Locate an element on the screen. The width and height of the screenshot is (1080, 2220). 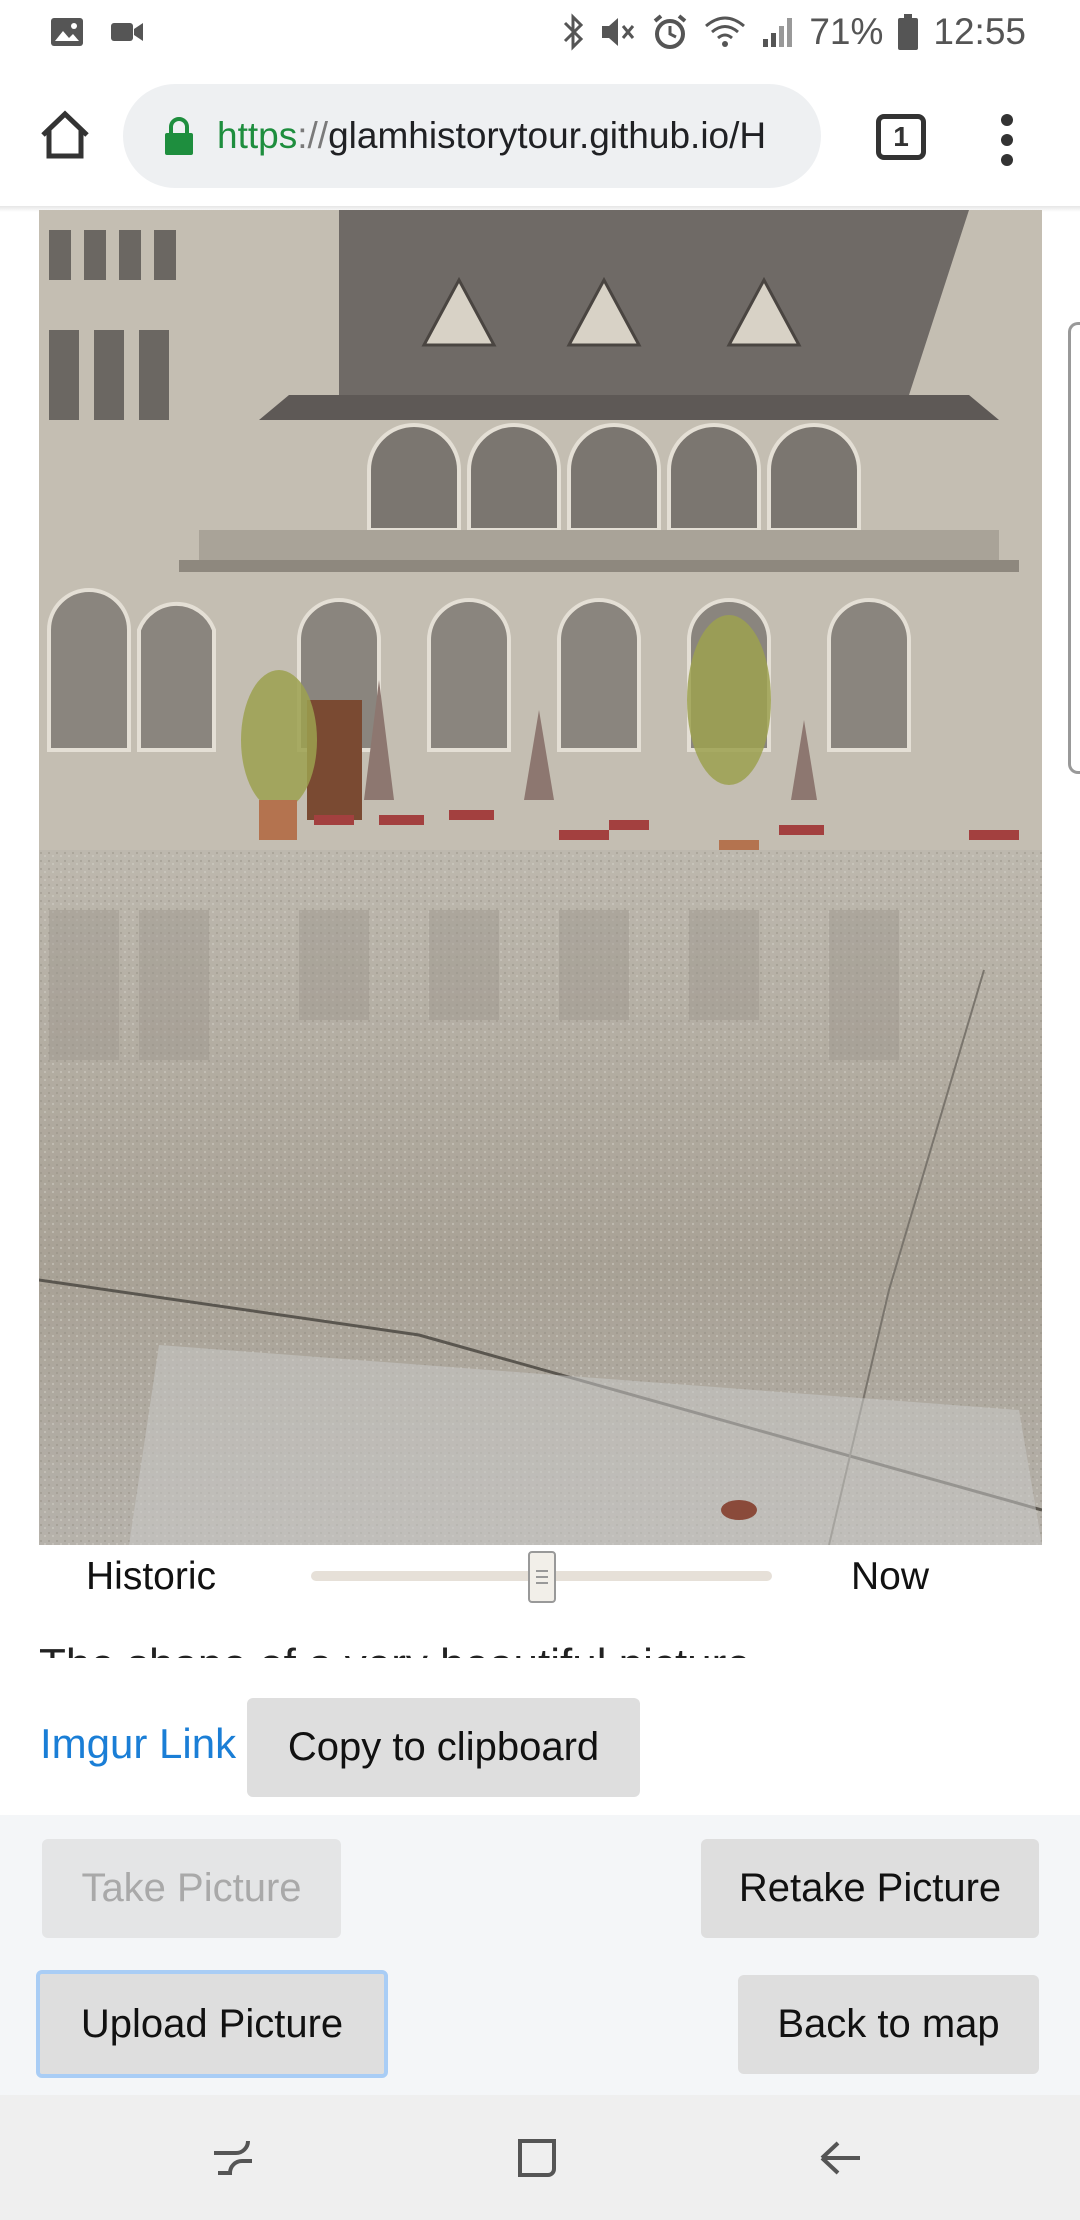
clock: 12:55 is located at coordinates (979, 31).